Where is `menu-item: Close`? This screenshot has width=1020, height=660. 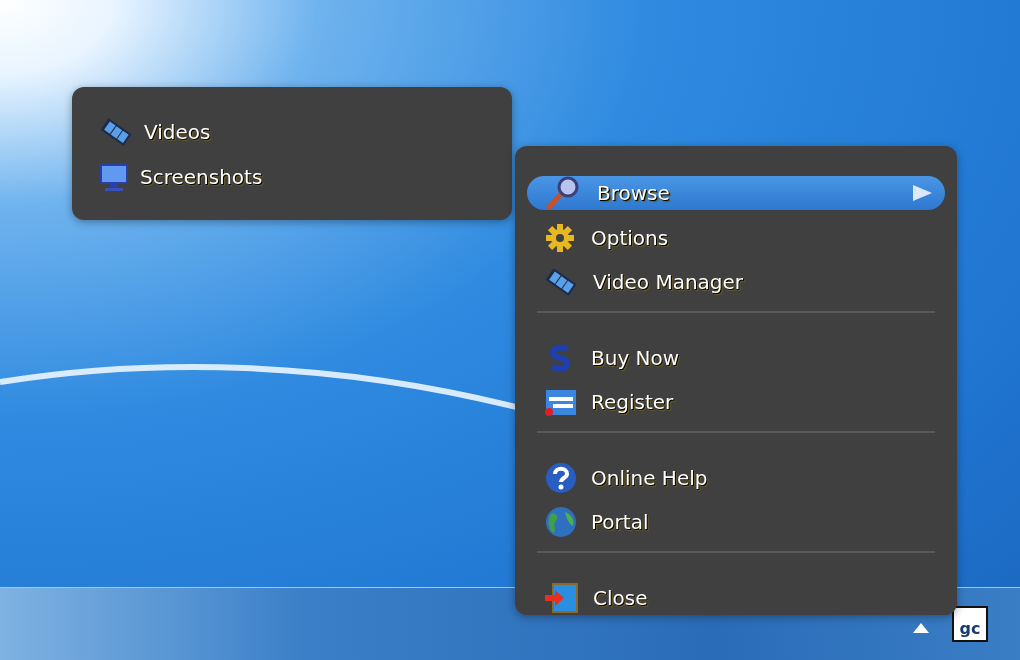 menu-item: Close is located at coordinates (736, 598).